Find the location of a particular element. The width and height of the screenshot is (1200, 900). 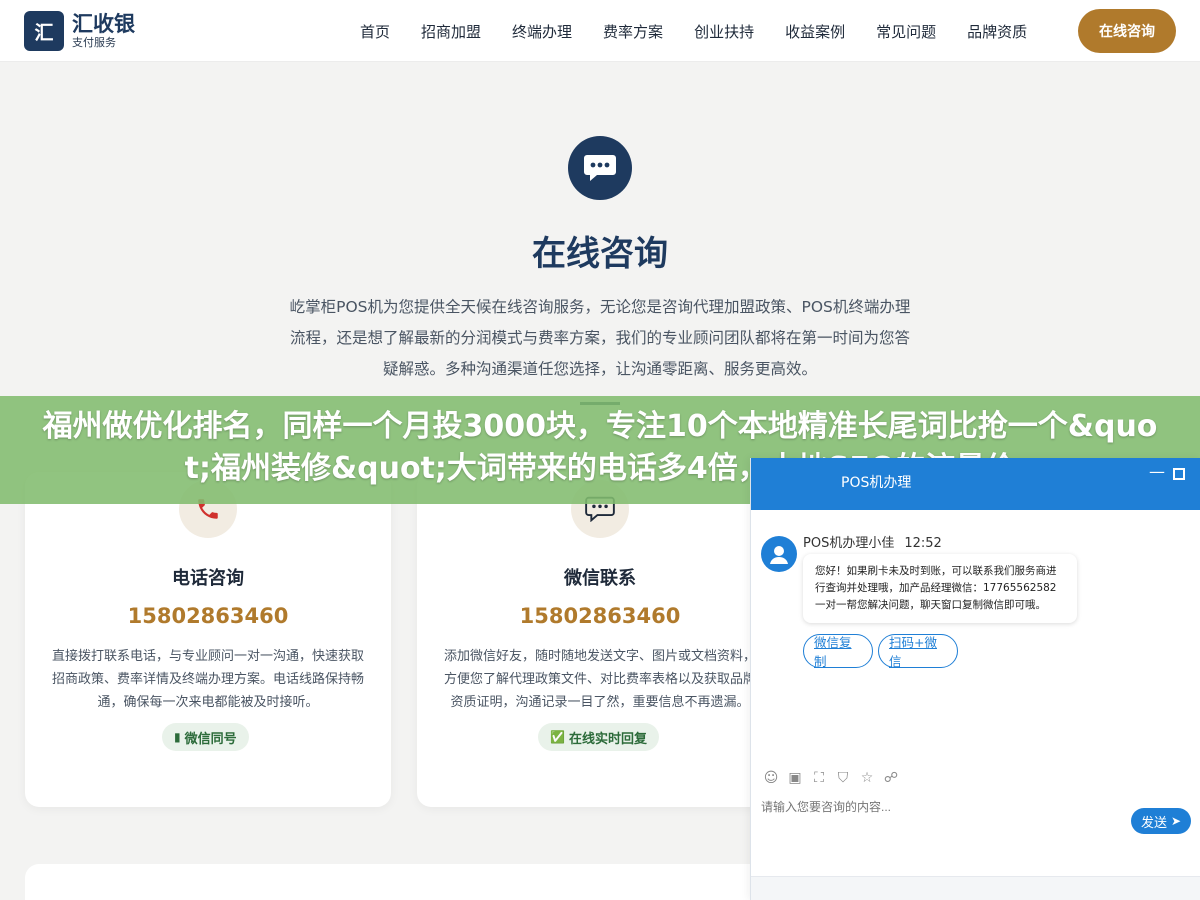

chat-input is located at coordinates (941, 807).